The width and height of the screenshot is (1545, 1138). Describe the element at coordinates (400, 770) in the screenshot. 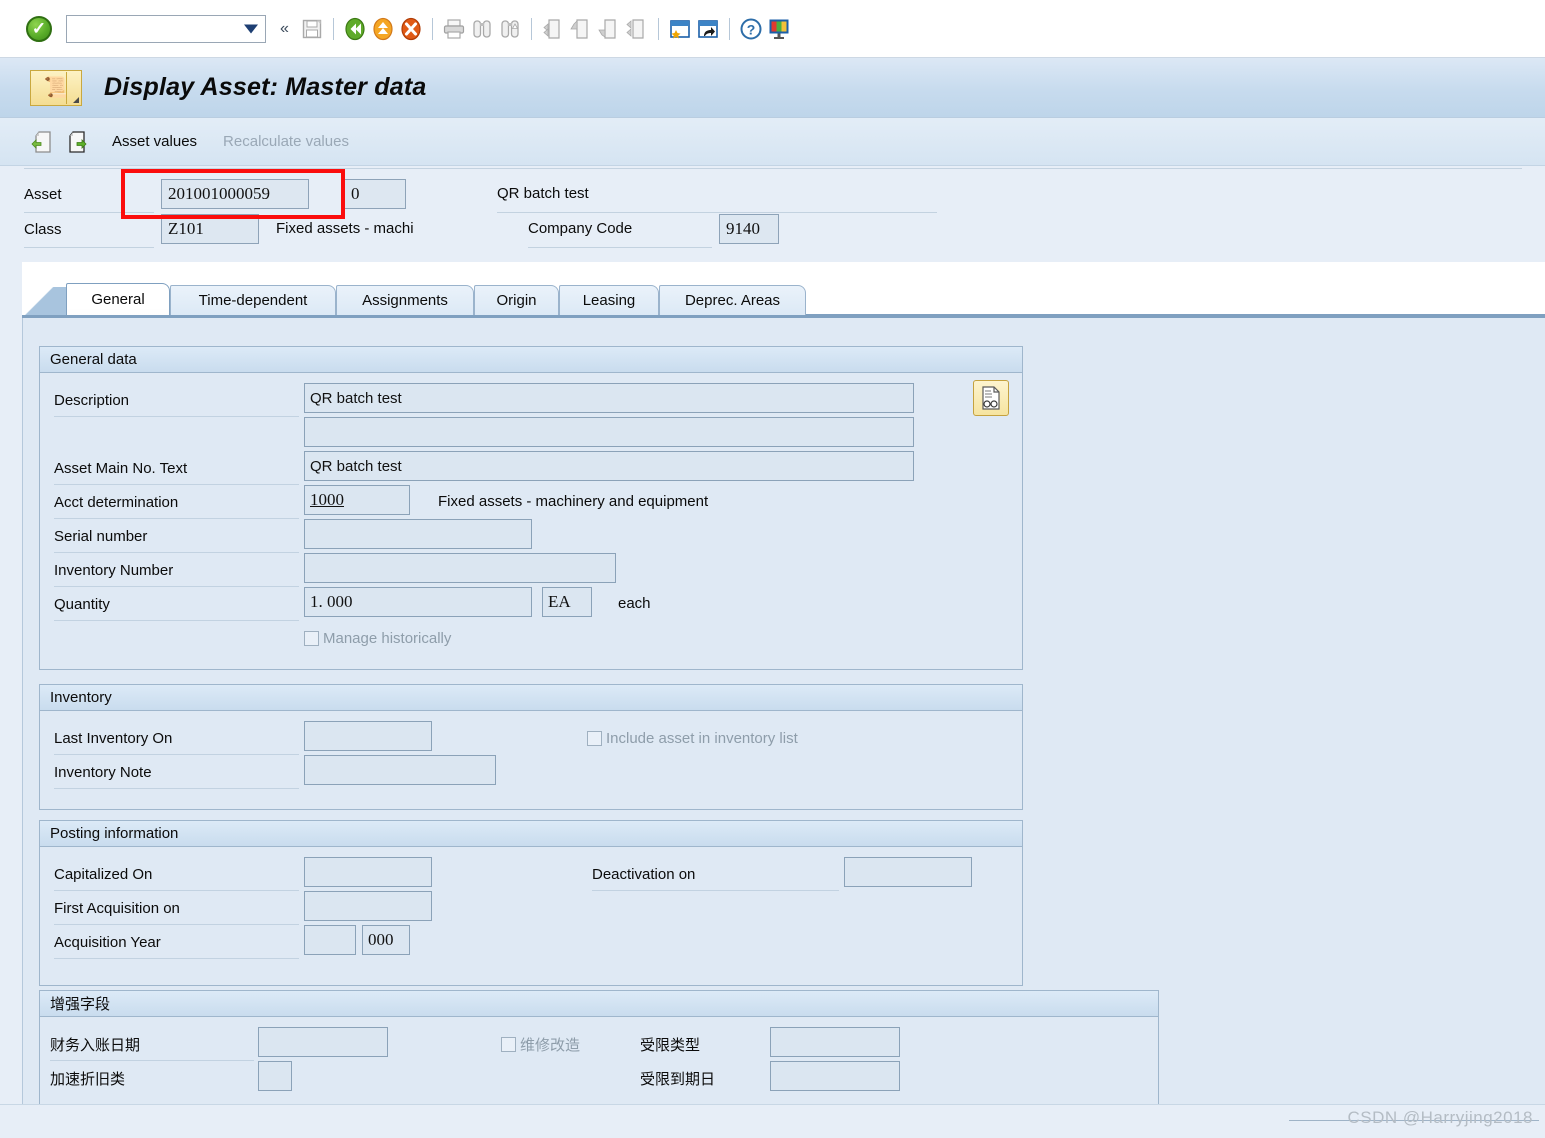

I see `inventory-note-input` at that location.